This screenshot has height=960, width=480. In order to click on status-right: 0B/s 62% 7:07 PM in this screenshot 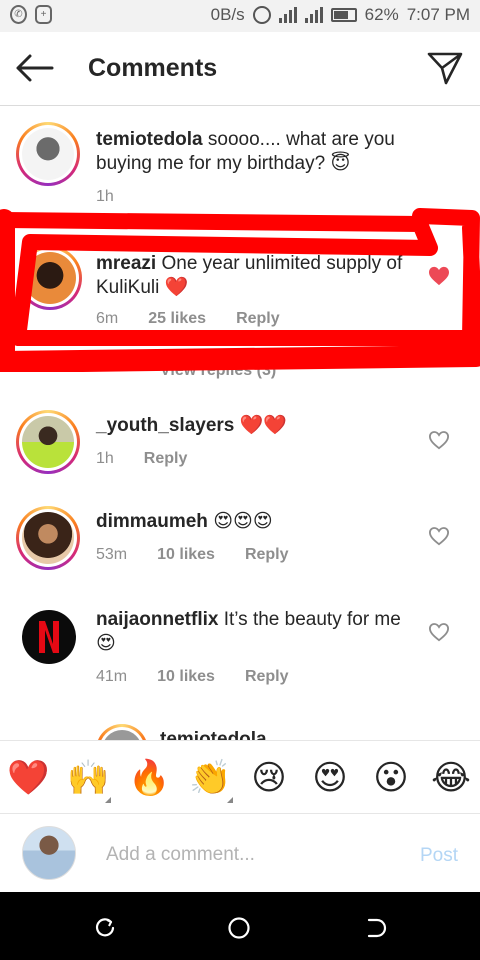, I will do `click(340, 15)`.